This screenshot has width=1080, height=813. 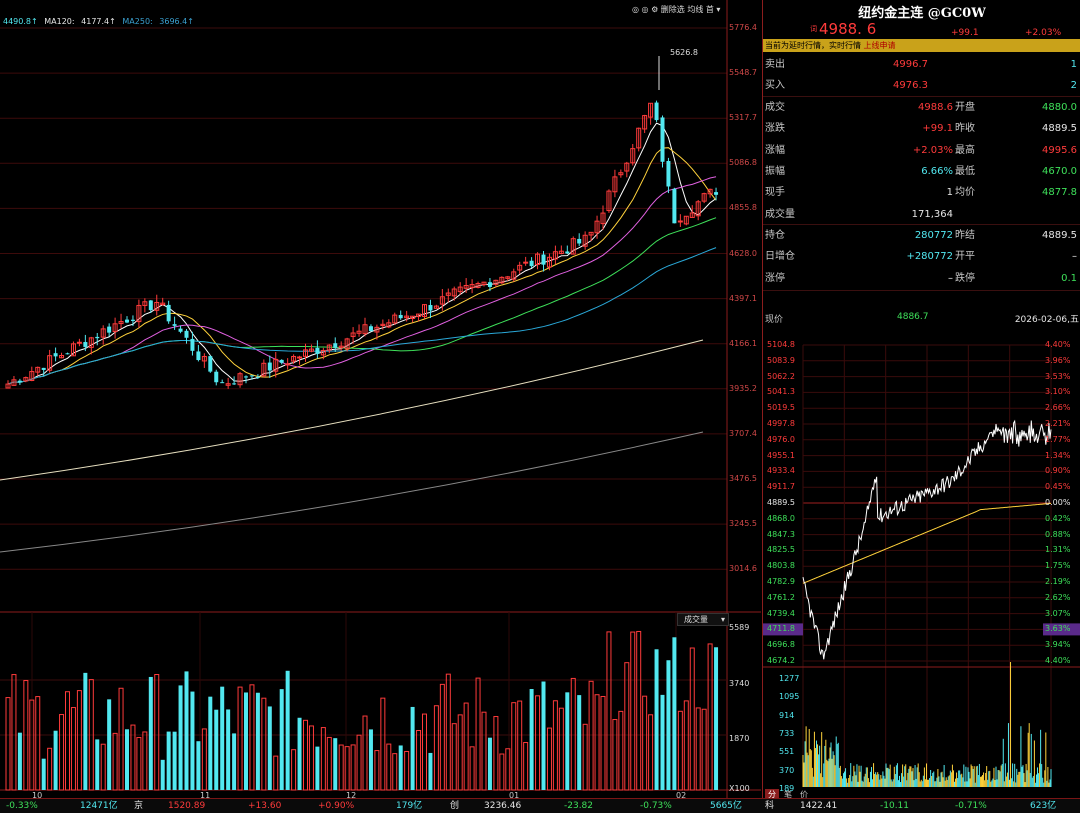 I want to click on stat-row: 涨跌 +99.1 昨收 4889.5, so click(x=921, y=128).